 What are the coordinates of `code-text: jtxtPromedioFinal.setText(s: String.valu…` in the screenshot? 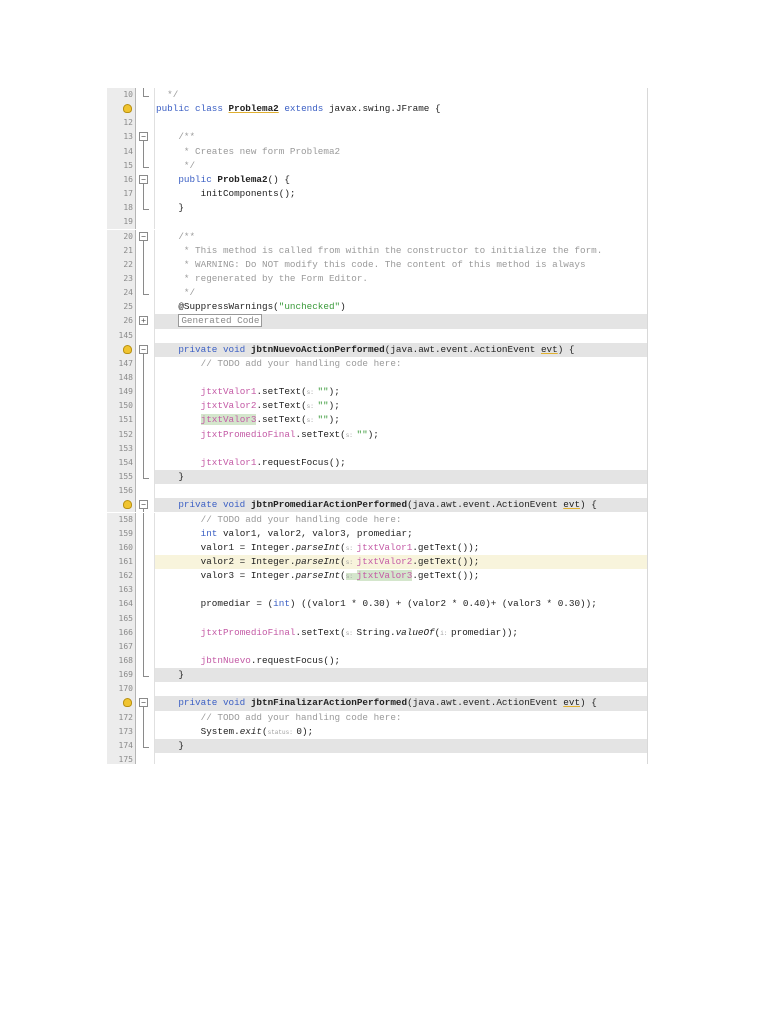 It's located at (400, 632).